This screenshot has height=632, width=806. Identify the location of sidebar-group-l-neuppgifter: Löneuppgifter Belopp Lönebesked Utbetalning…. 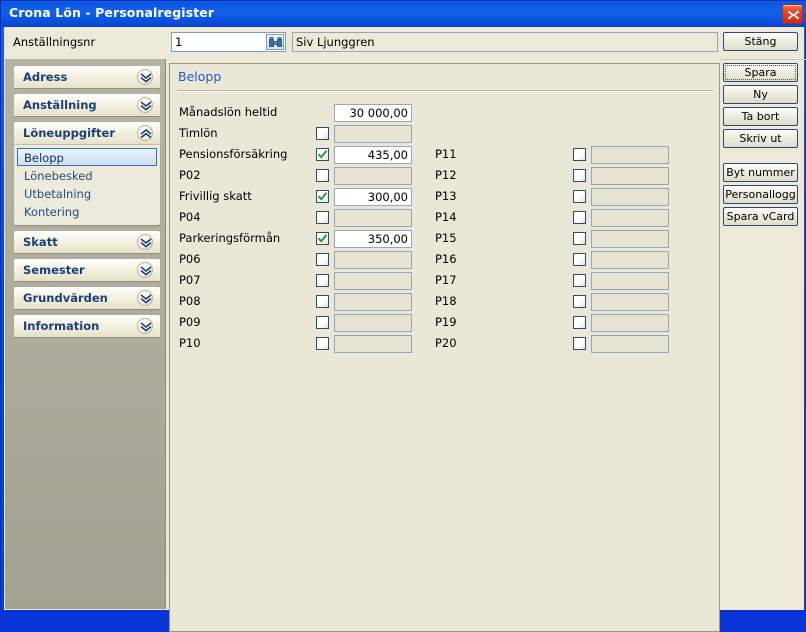
(87, 173).